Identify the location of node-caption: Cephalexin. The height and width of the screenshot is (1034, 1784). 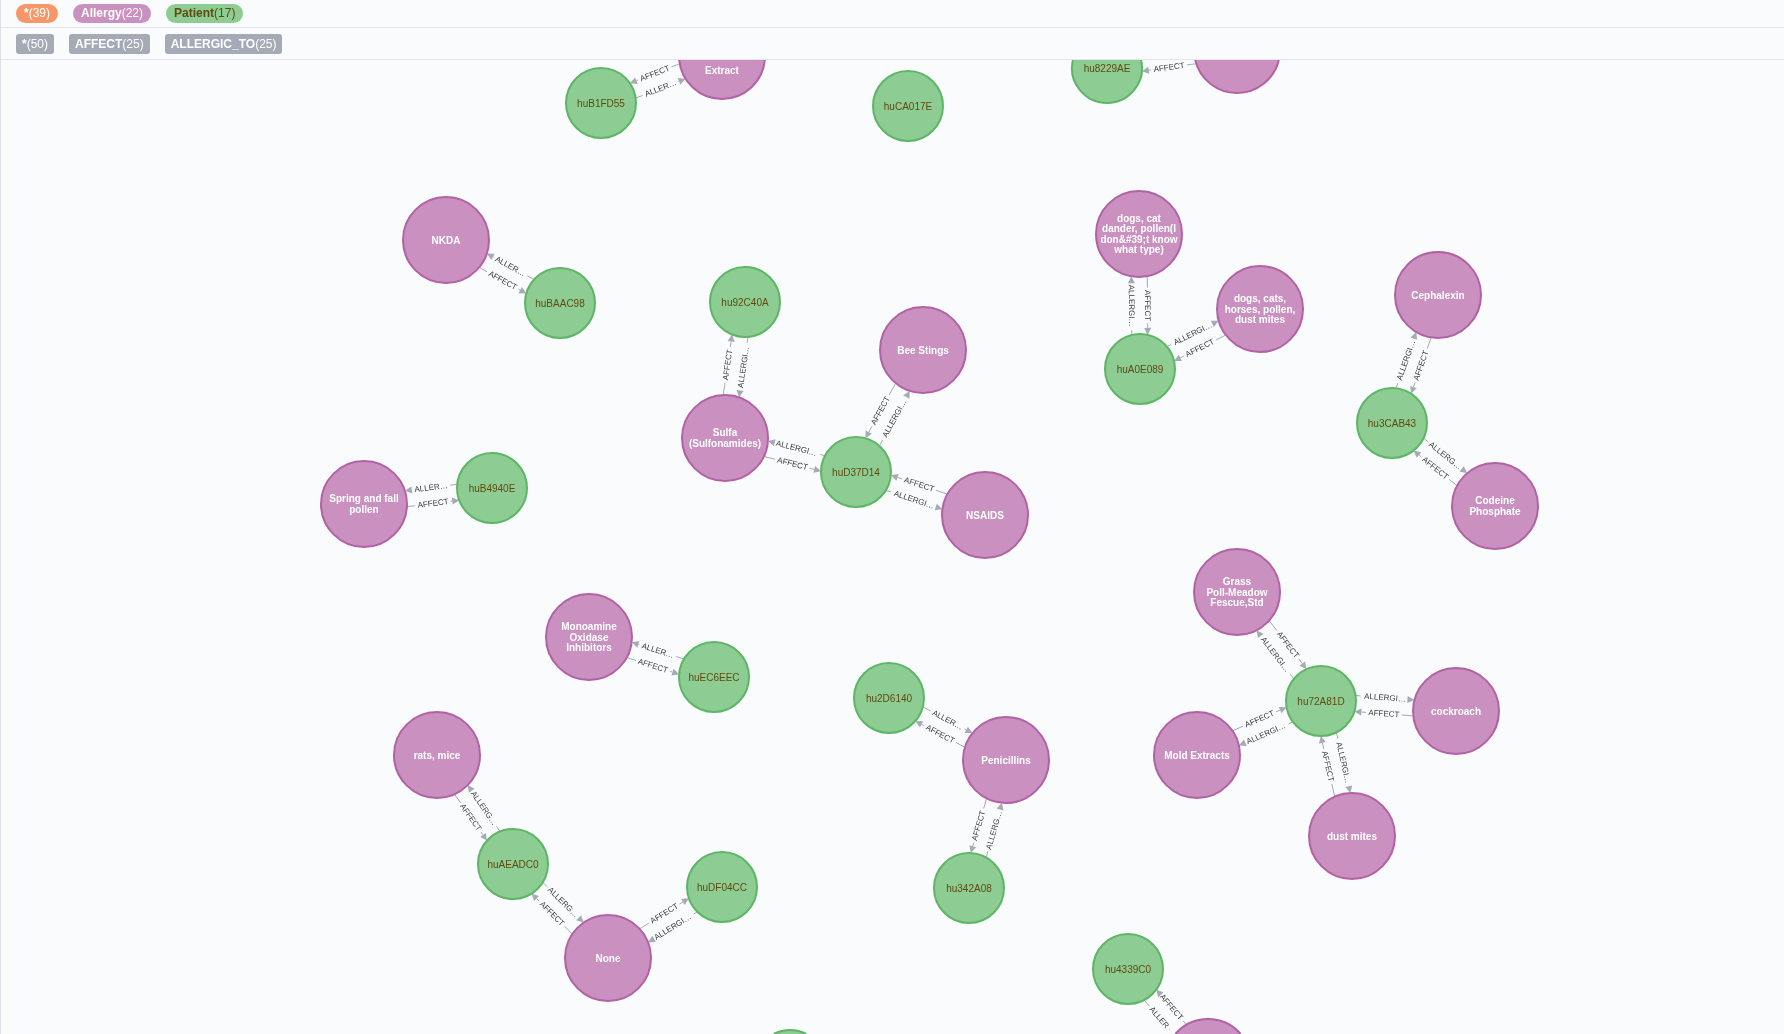
(1438, 295).